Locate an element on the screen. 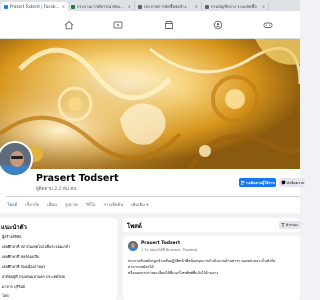 The height and width of the screenshot is (300, 320). tab-videos: วิดีโอ is located at coordinates (91, 204).